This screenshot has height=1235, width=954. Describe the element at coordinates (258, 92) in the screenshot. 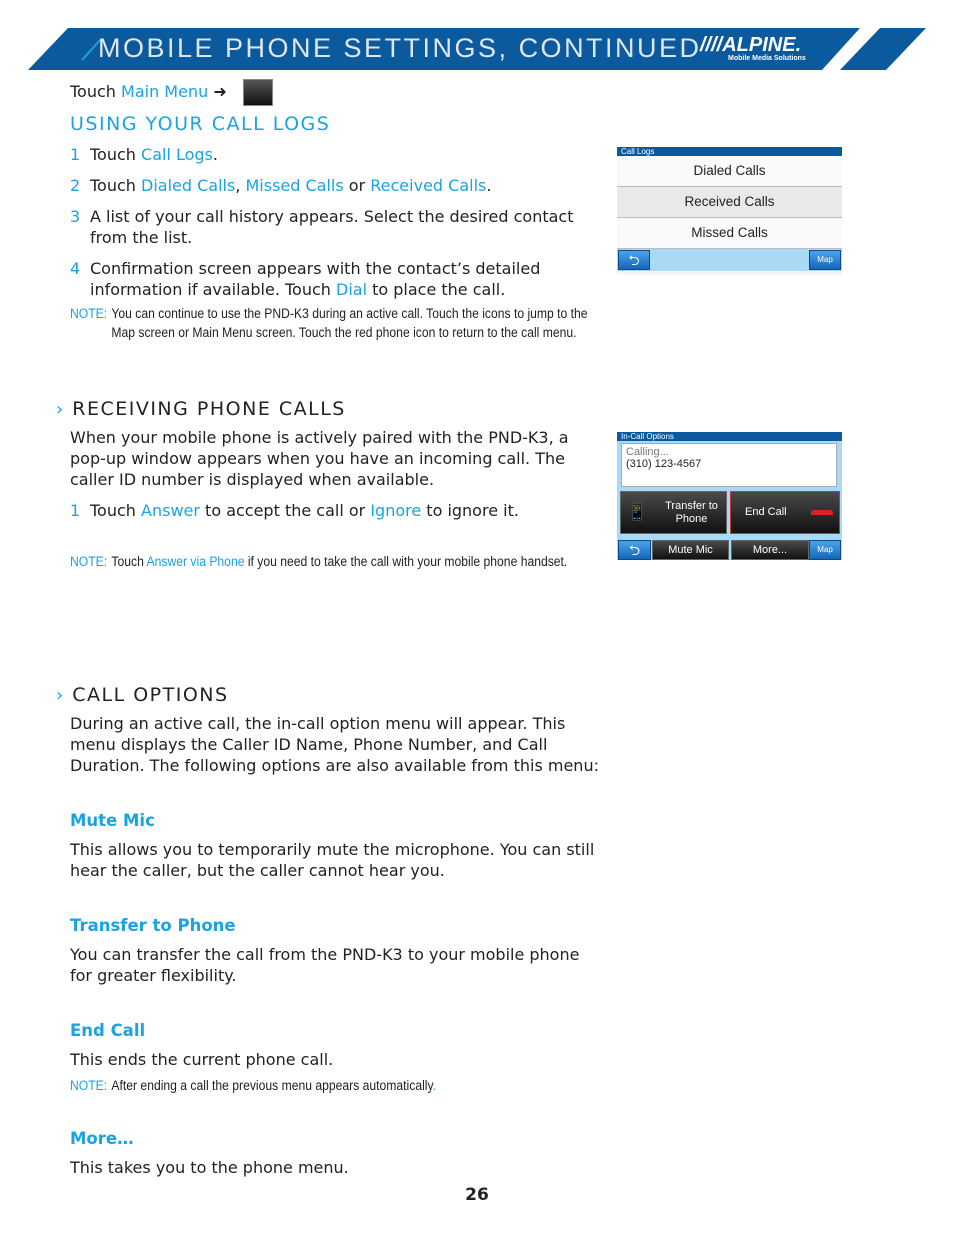

I see `phone-menu-icon` at that location.